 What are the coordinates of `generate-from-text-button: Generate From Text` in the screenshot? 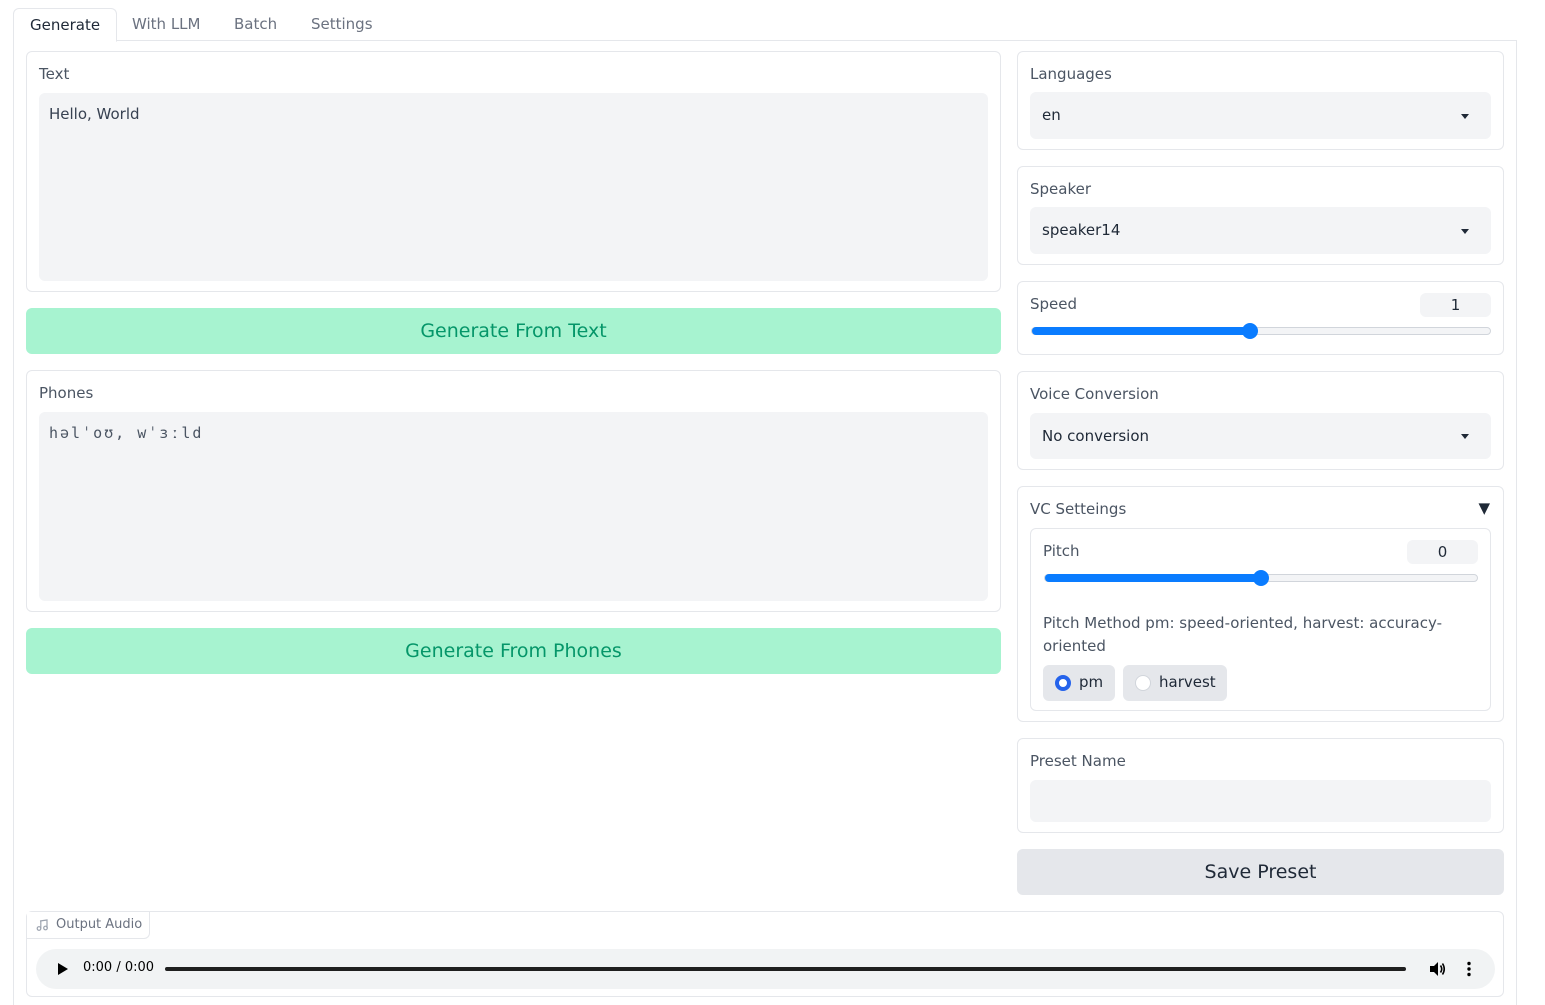 It's located at (513, 331).